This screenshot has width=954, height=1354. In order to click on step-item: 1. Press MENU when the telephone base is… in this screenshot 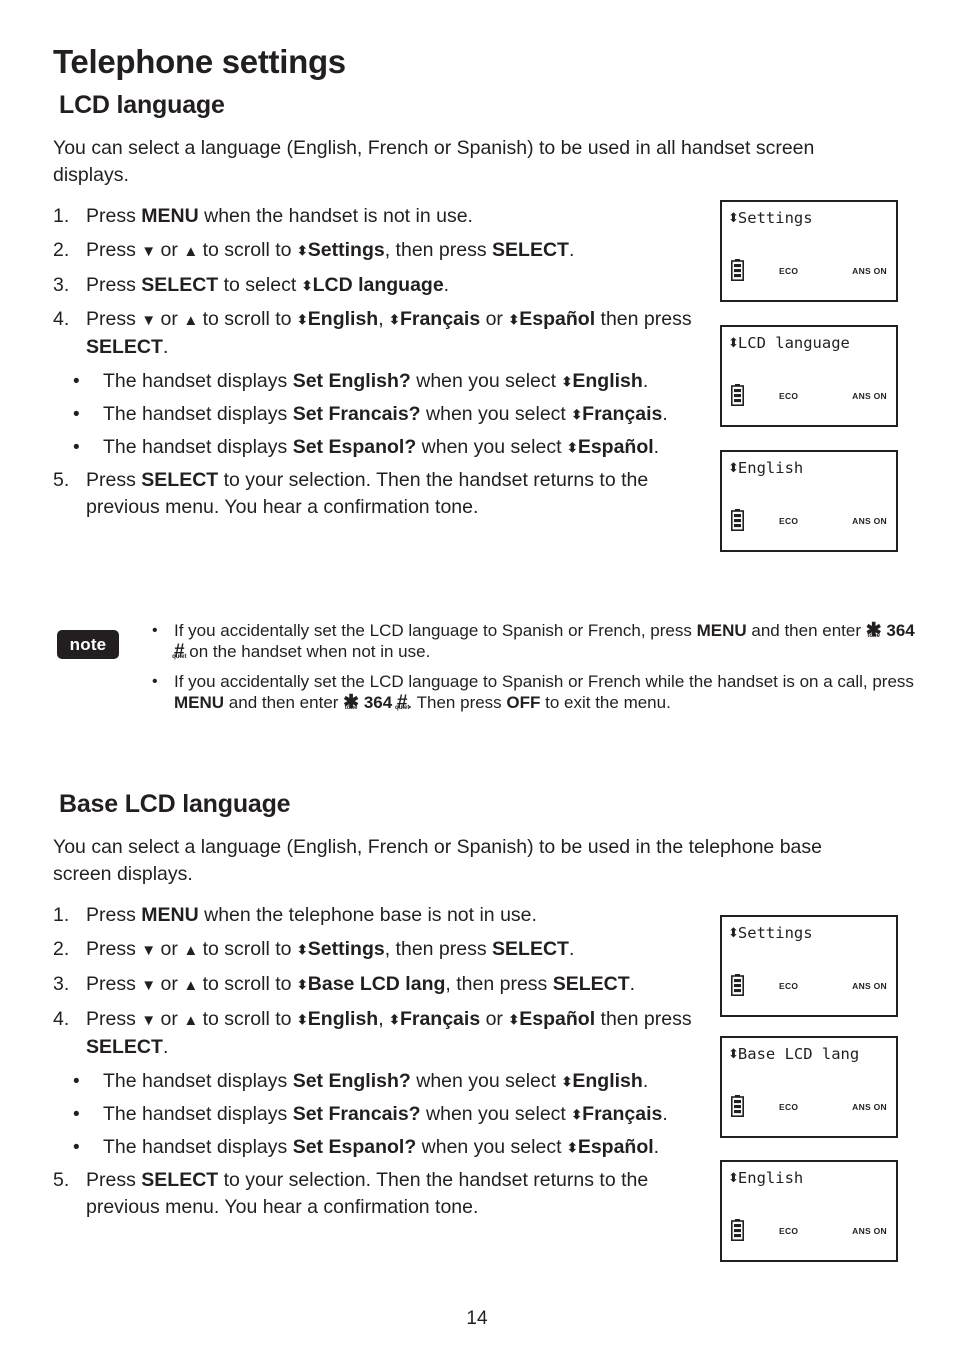, I will do `click(383, 915)`.